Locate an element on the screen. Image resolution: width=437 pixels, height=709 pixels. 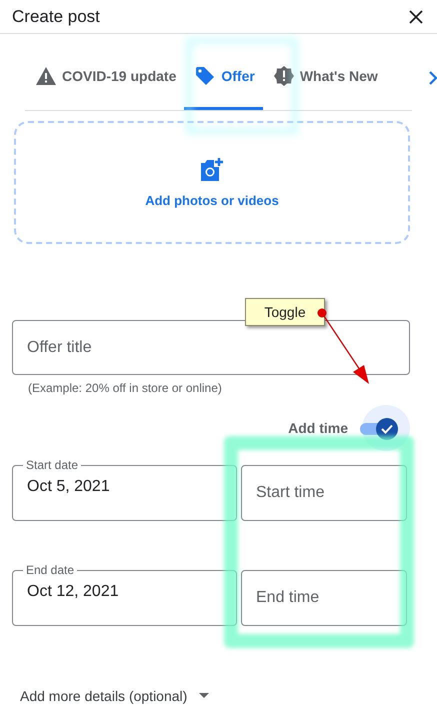
chevron-right-icon is located at coordinates (433, 78).